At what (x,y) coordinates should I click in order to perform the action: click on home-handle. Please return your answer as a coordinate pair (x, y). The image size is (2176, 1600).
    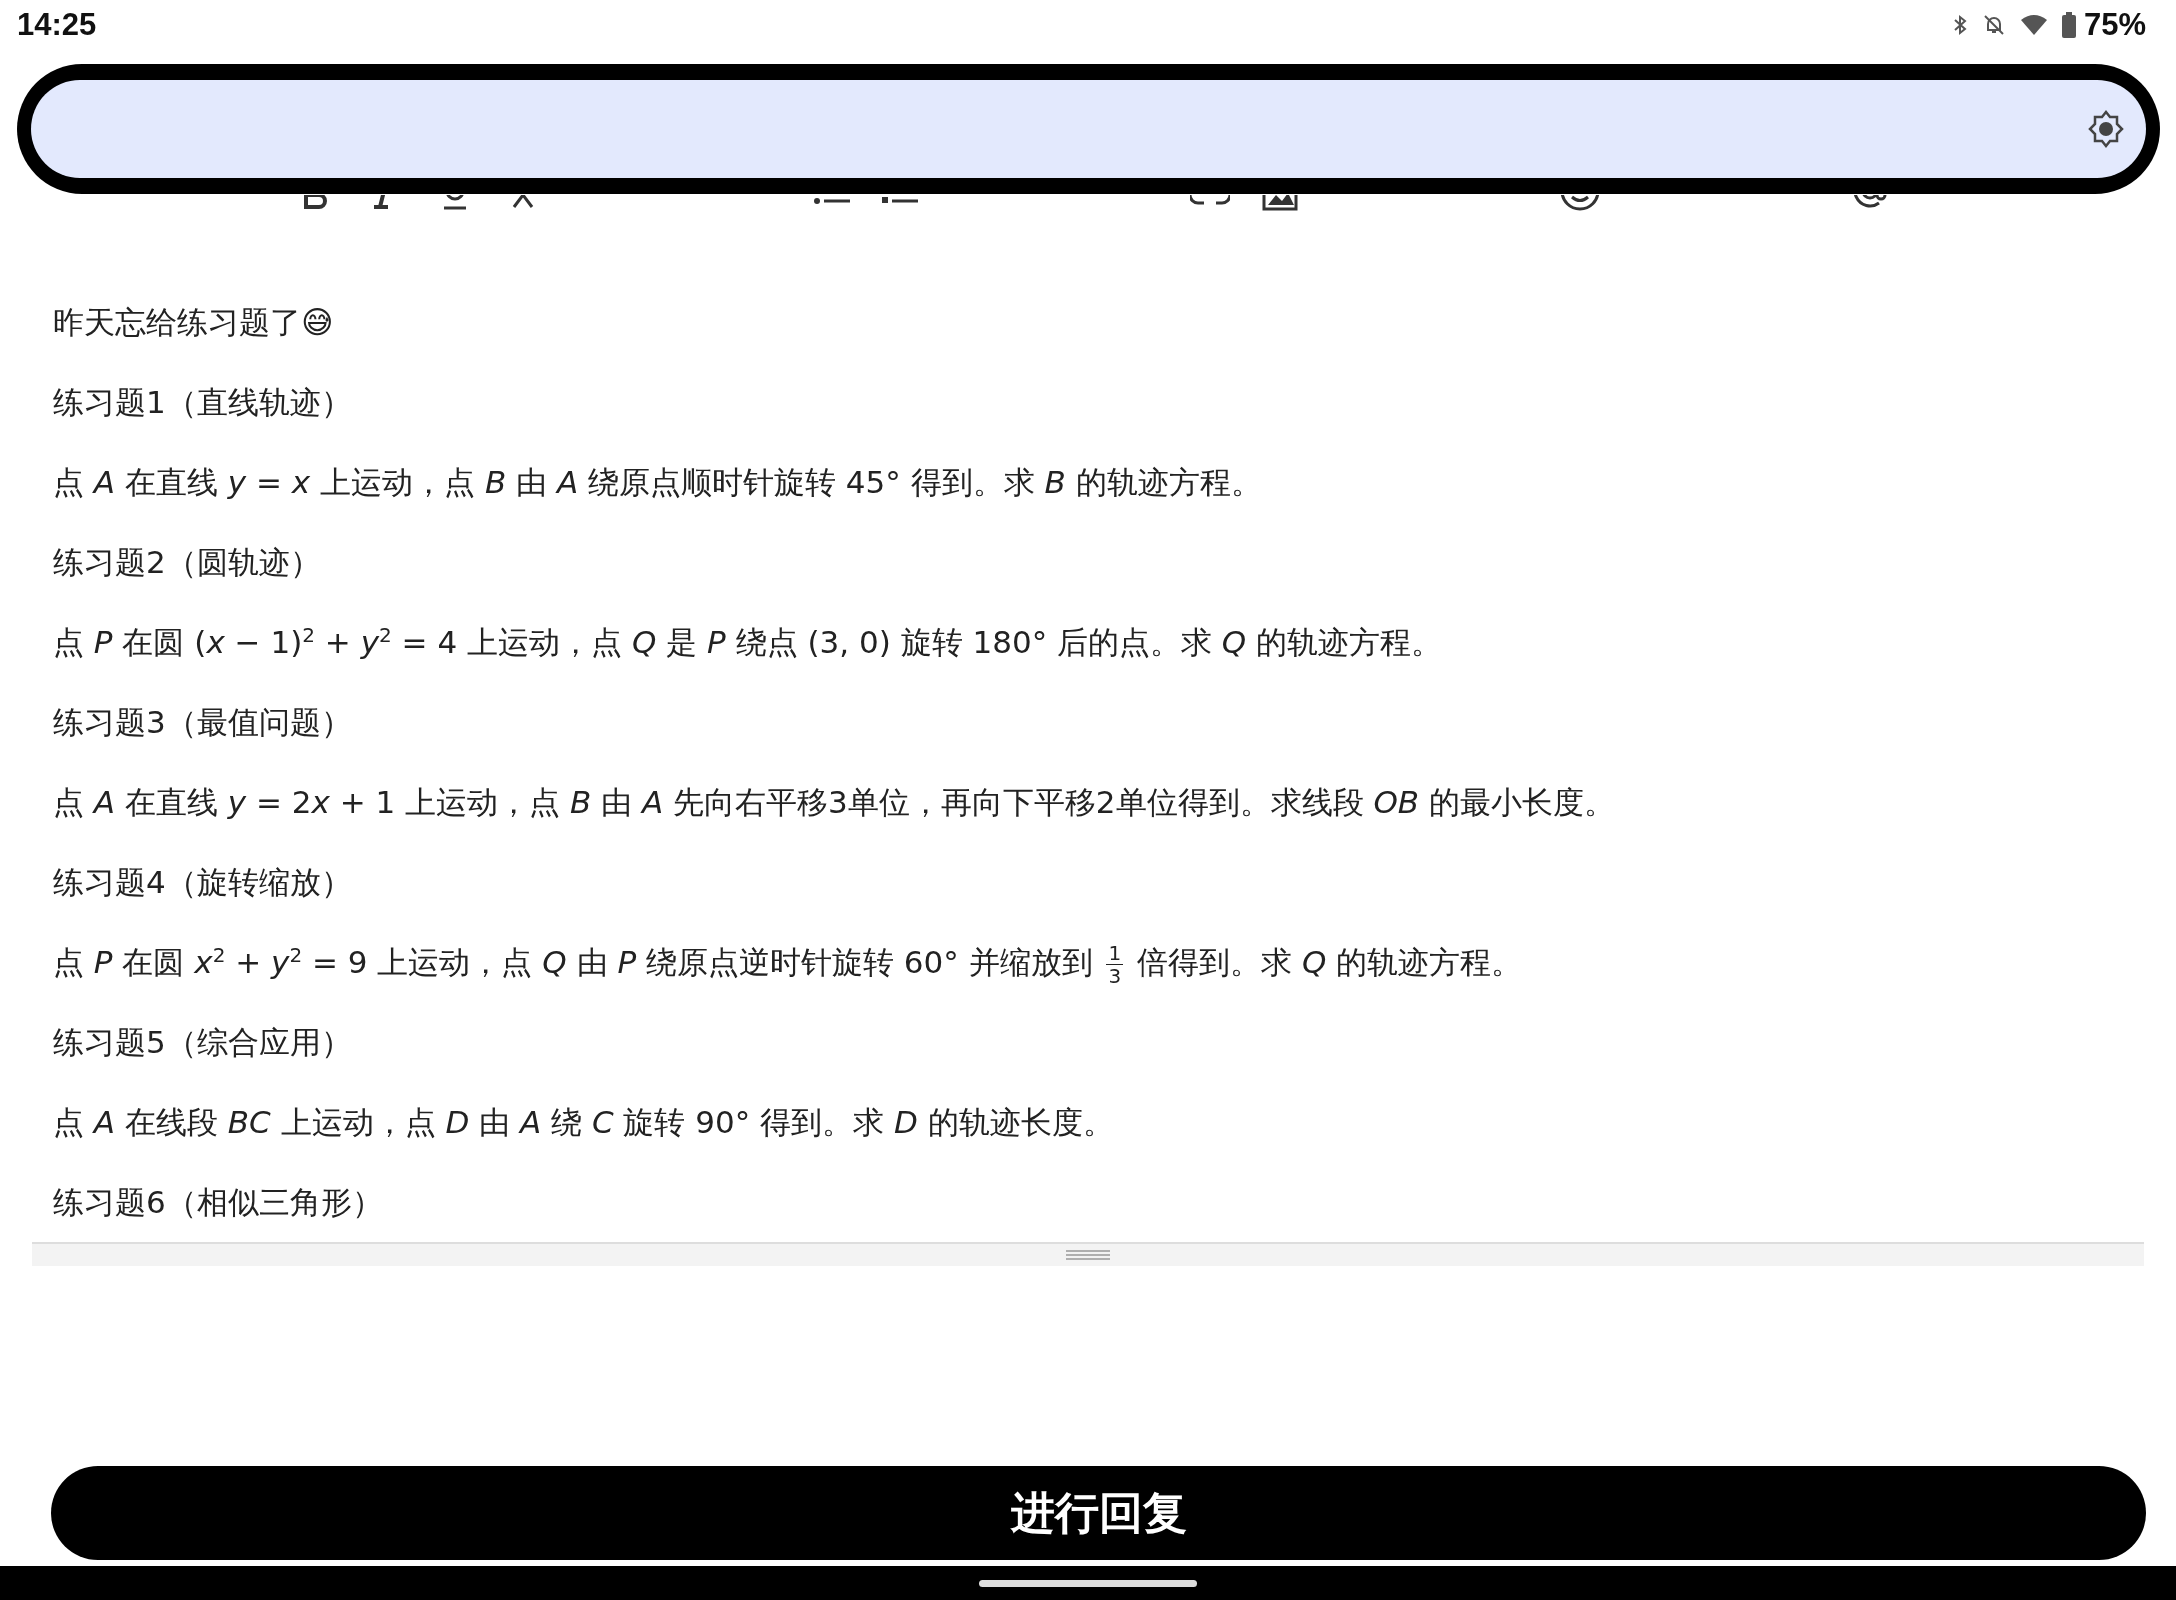
    Looking at the image, I should click on (1088, 1583).